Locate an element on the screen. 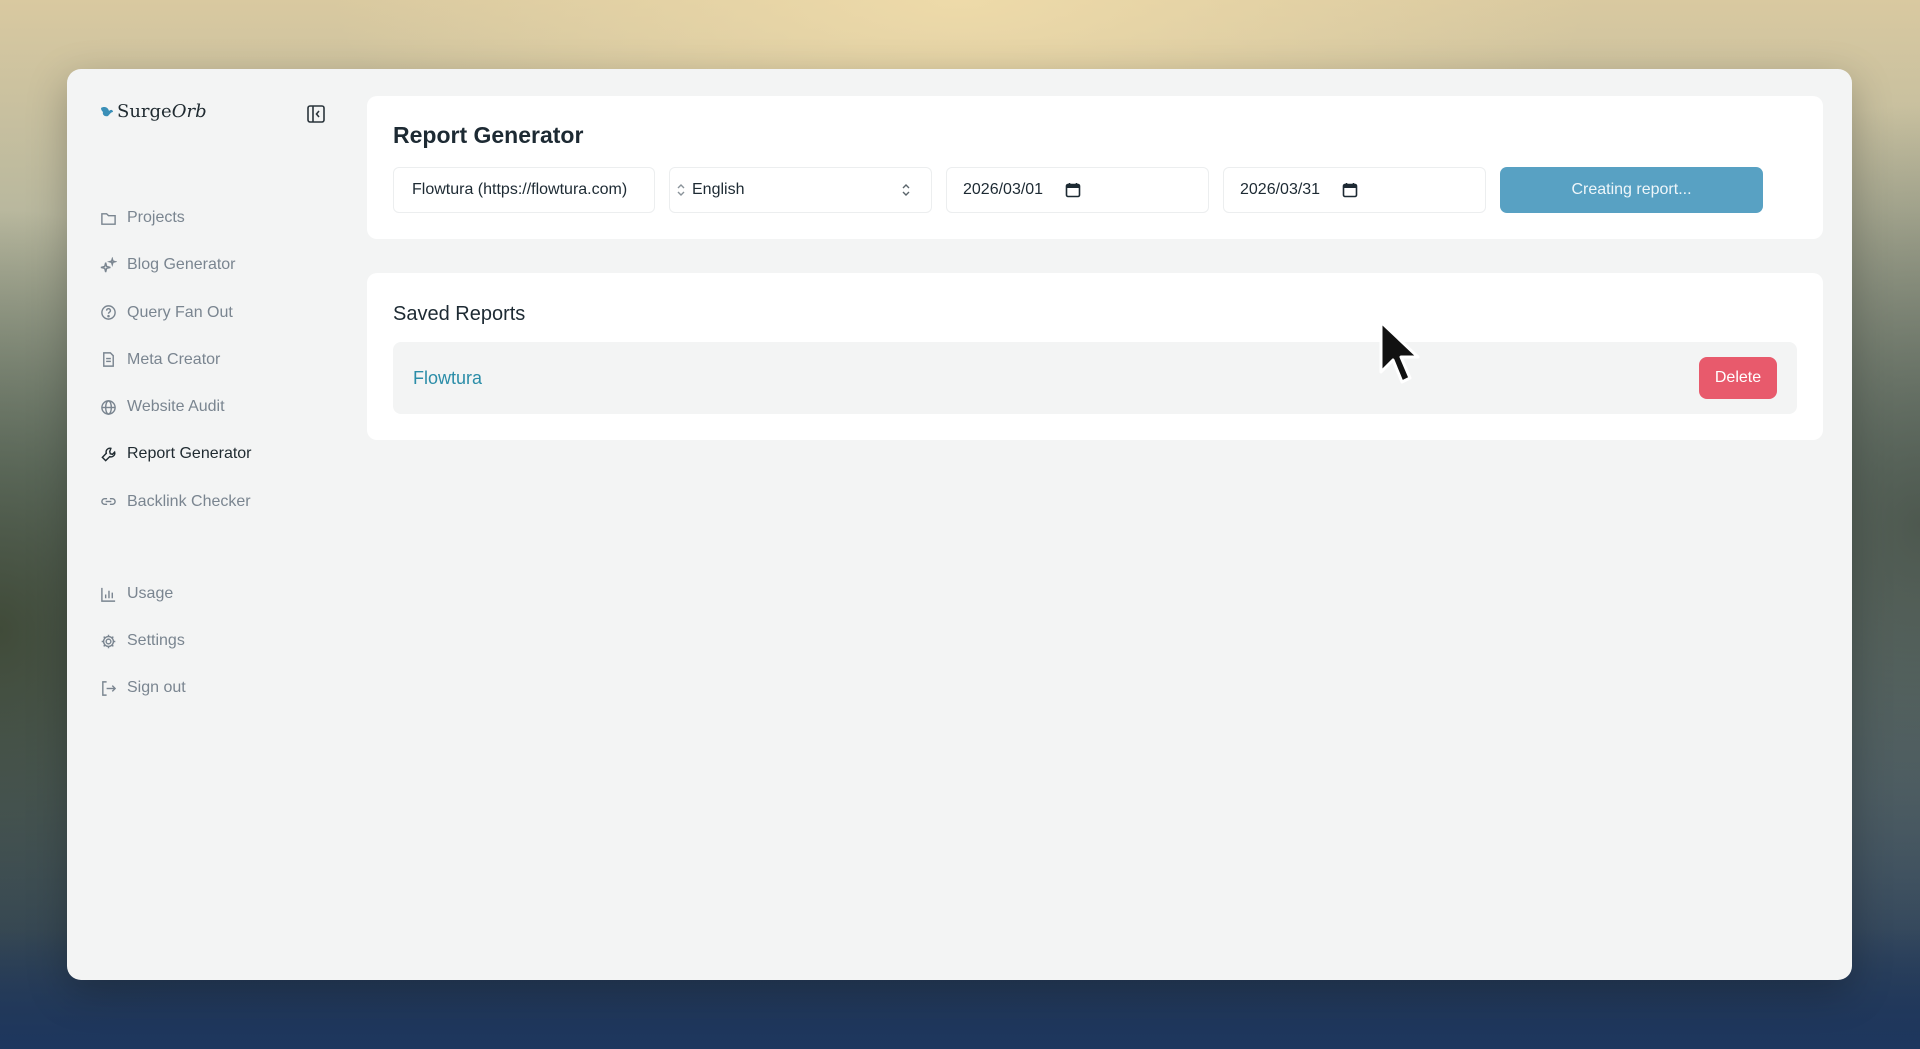  sidebar-item-meta-creator: Meta Creator is located at coordinates (219, 360).